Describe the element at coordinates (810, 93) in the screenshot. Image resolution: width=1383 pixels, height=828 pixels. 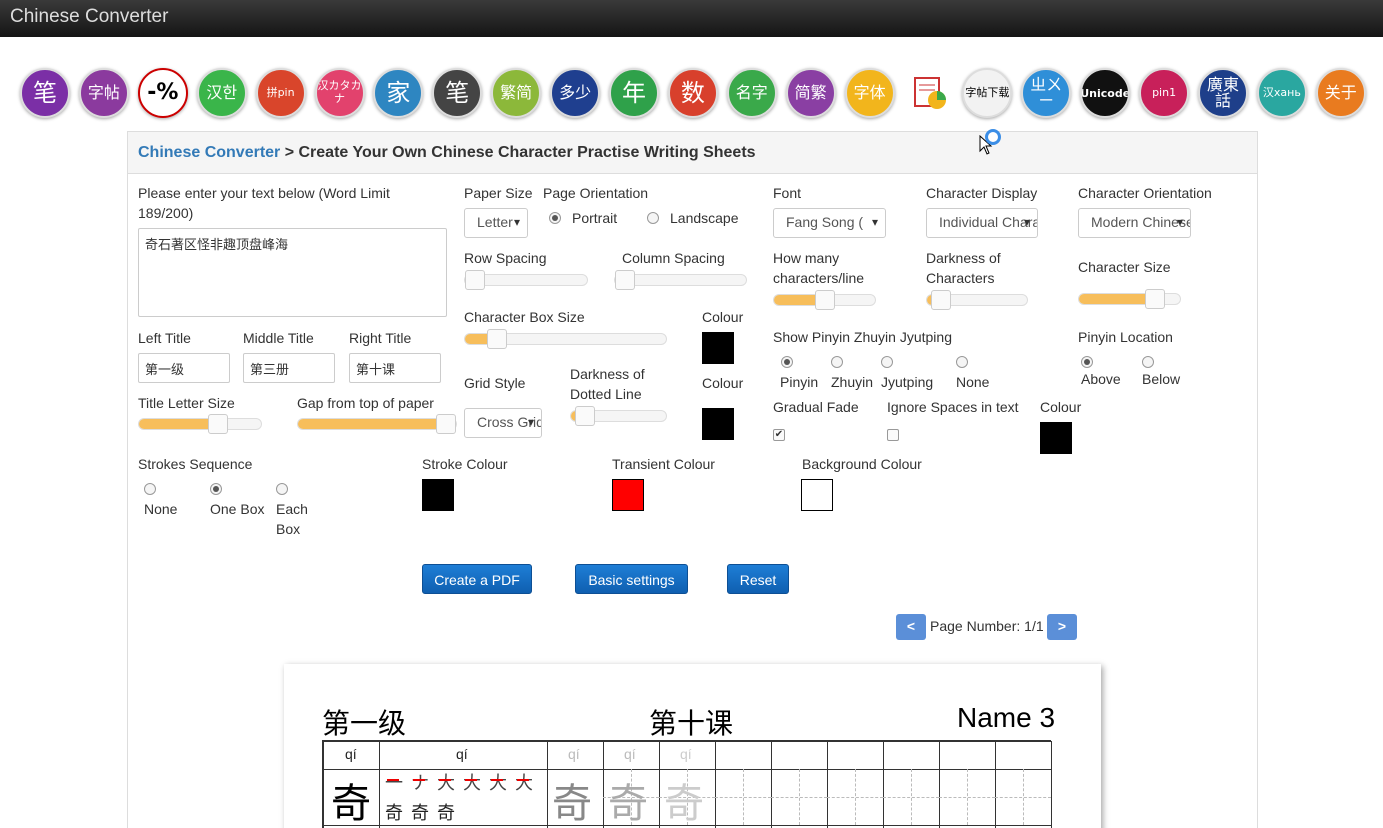
I see `simplified-traditional-tool-icon: 简繁` at that location.